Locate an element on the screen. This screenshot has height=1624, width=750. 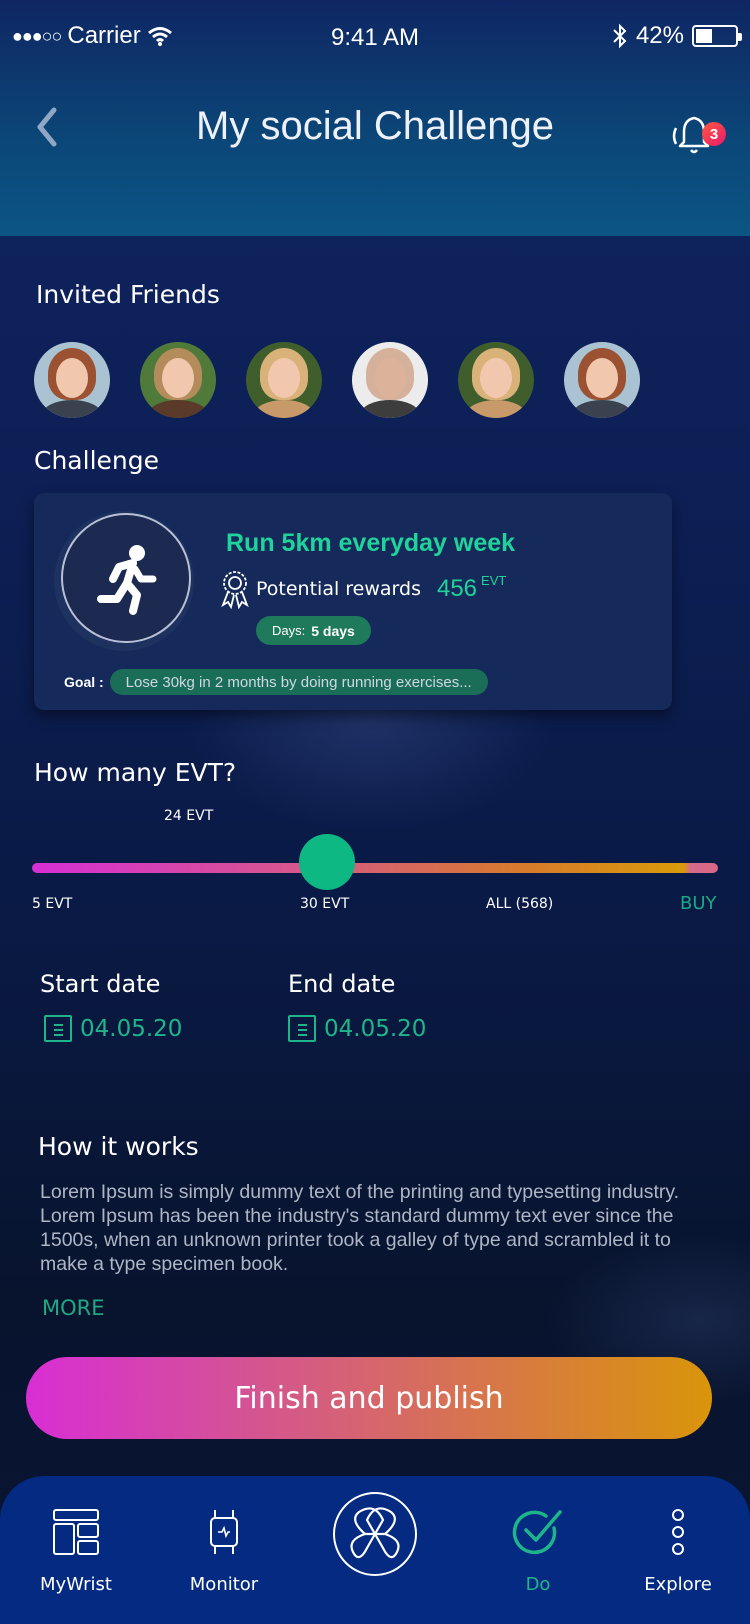
end-date-picker: 04.05.20 is located at coordinates (357, 1028).